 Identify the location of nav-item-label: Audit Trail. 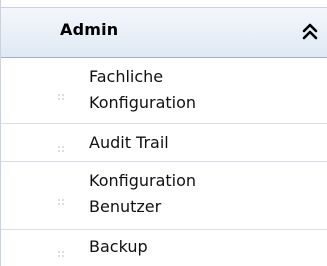
(129, 142).